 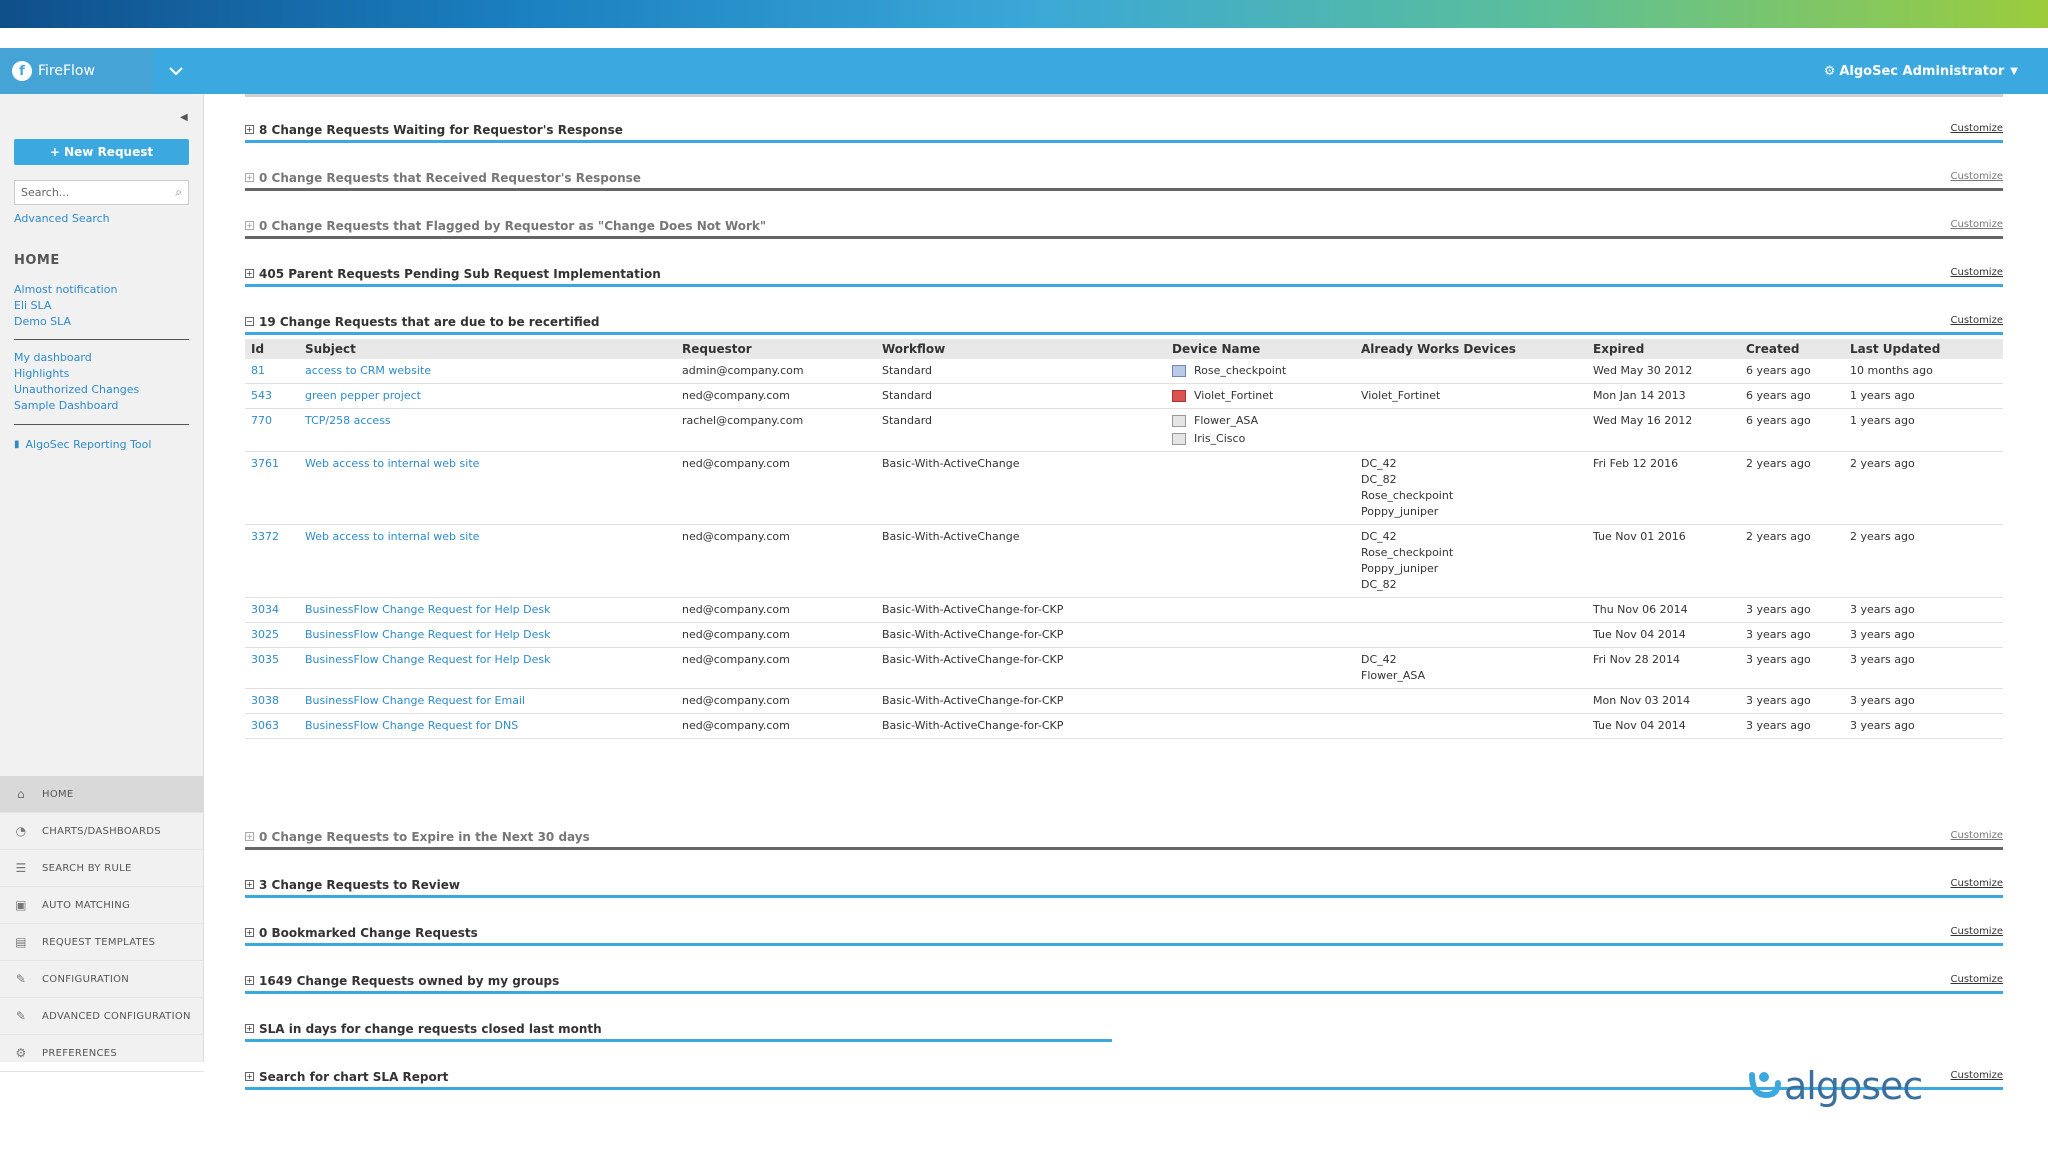 What do you see at coordinates (368, 933) in the screenshot?
I see `section-title: 0 Bookmarked Change Requests` at bounding box center [368, 933].